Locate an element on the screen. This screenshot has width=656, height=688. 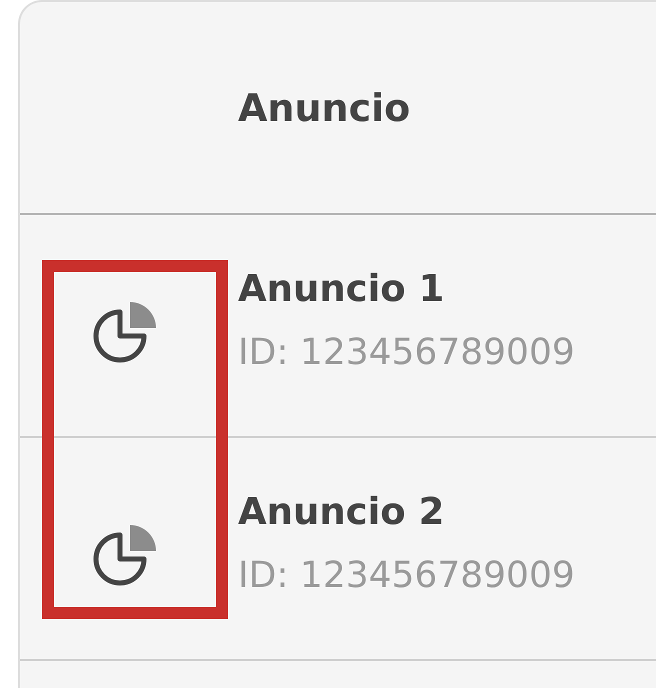
ad-title: Anuncio 2 is located at coordinates (342, 511).